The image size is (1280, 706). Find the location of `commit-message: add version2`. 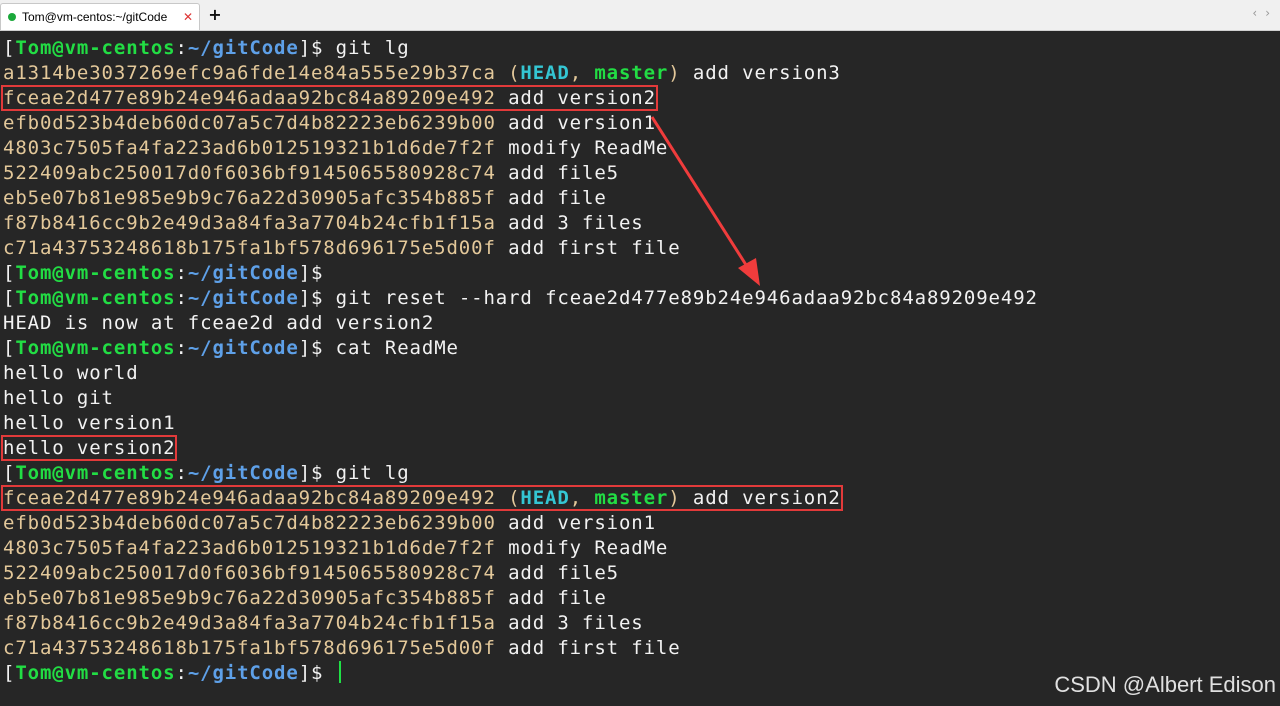

commit-message: add version2 is located at coordinates (575, 98).